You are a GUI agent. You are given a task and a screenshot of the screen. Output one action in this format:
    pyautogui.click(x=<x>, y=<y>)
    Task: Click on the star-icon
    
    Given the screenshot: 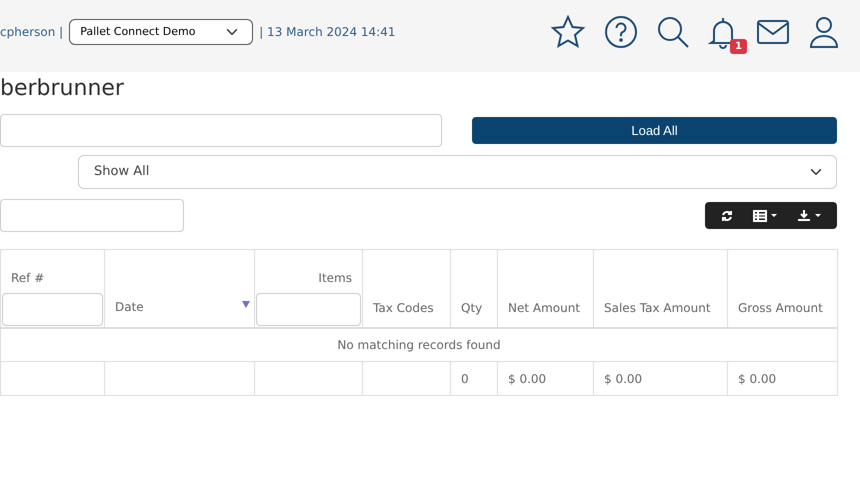 What is the action you would take?
    pyautogui.click(x=568, y=32)
    